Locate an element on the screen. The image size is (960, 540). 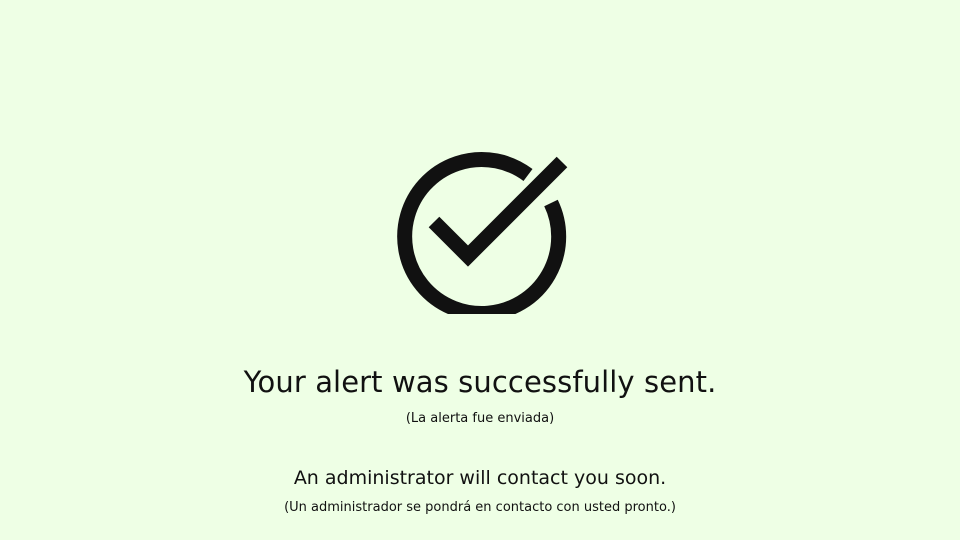
contact-message: An administrator will contact you soon. is located at coordinates (480, 478).